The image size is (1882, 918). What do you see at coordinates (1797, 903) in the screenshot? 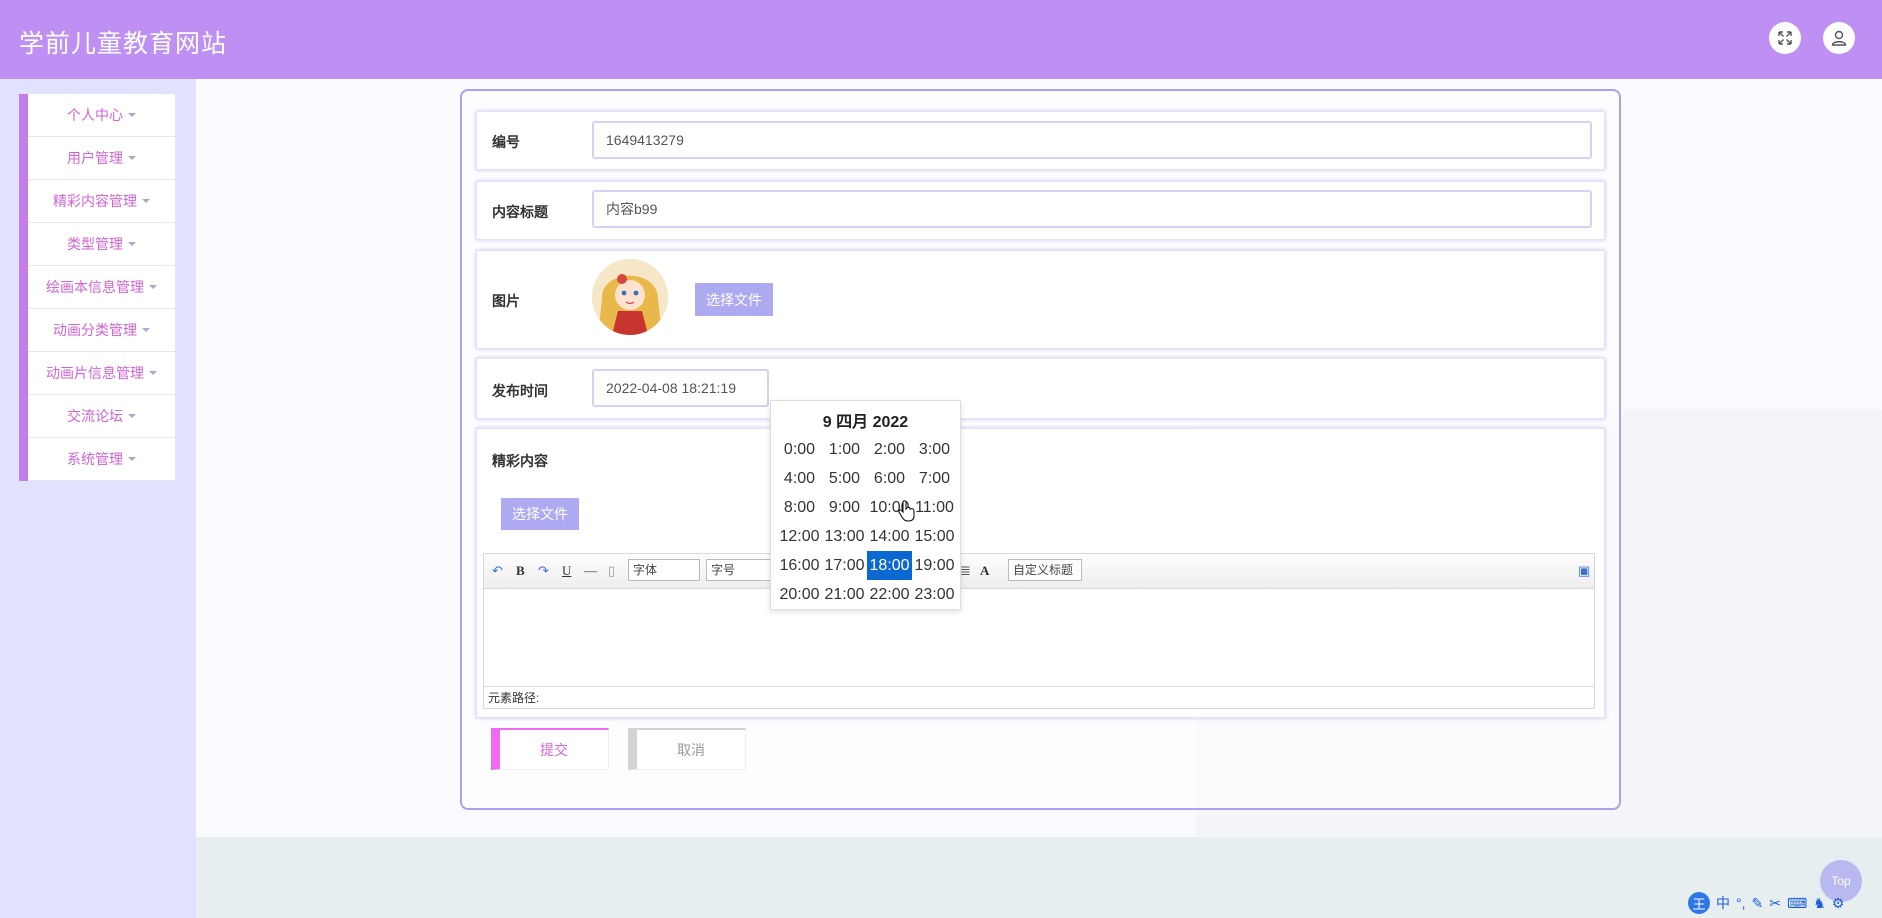
I see `keyboard-icon: ⌨` at bounding box center [1797, 903].